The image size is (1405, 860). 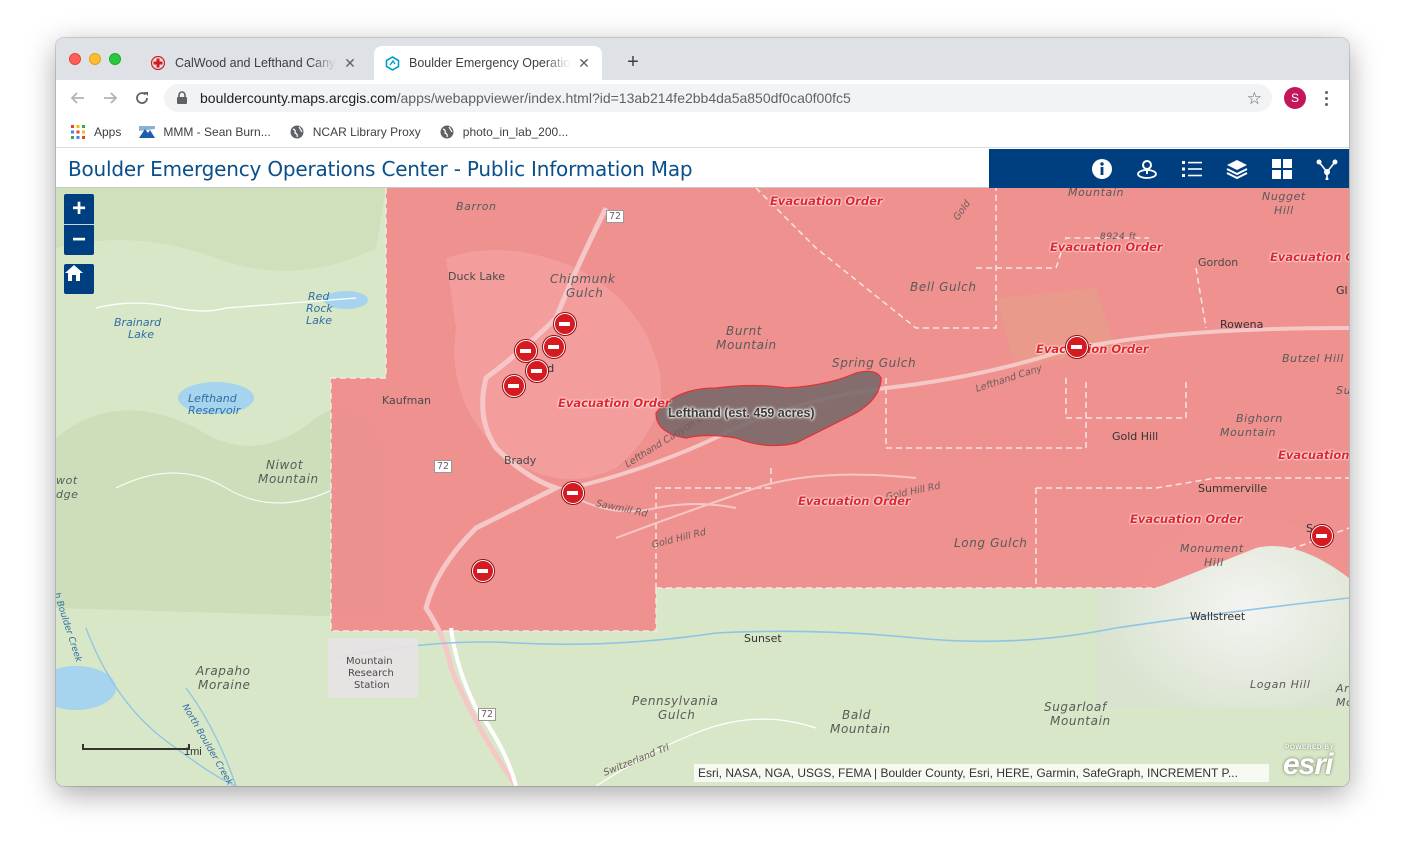 I want to click on about-icon, so click(x=1102, y=169).